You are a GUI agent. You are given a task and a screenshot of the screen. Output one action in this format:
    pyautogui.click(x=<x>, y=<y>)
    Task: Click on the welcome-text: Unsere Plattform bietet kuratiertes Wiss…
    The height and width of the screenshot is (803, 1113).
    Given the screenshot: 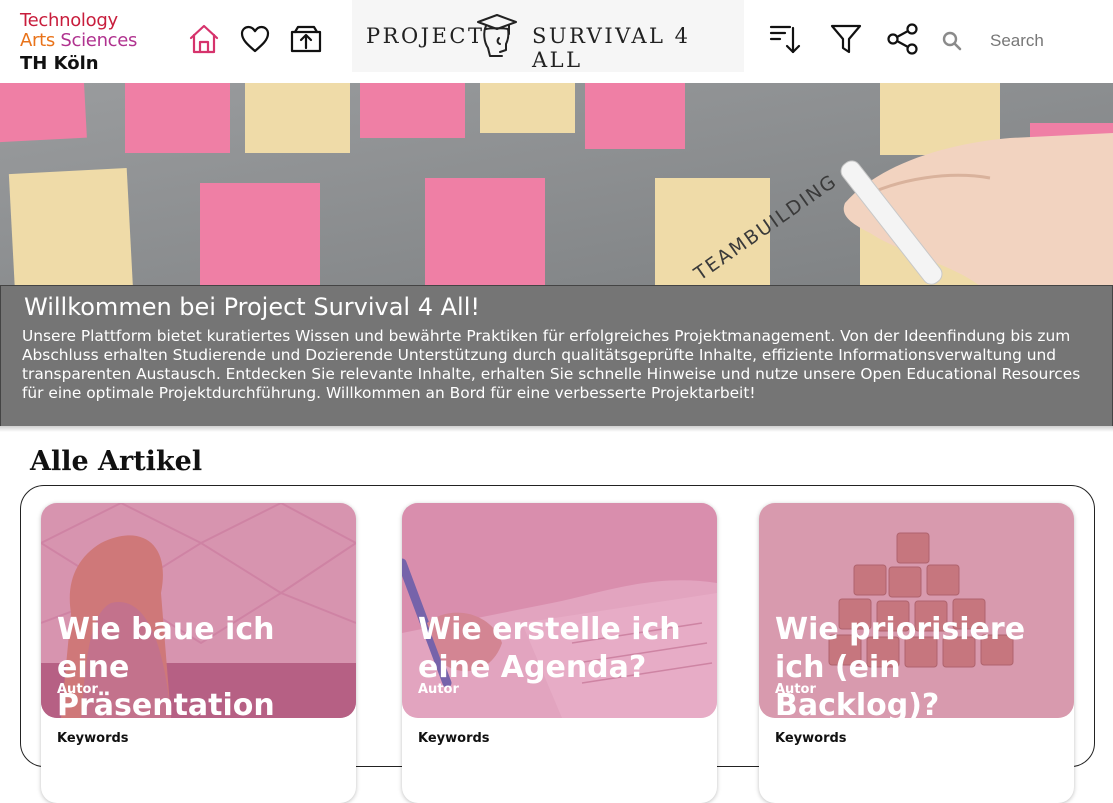 What is the action you would take?
    pyautogui.click(x=551, y=364)
    